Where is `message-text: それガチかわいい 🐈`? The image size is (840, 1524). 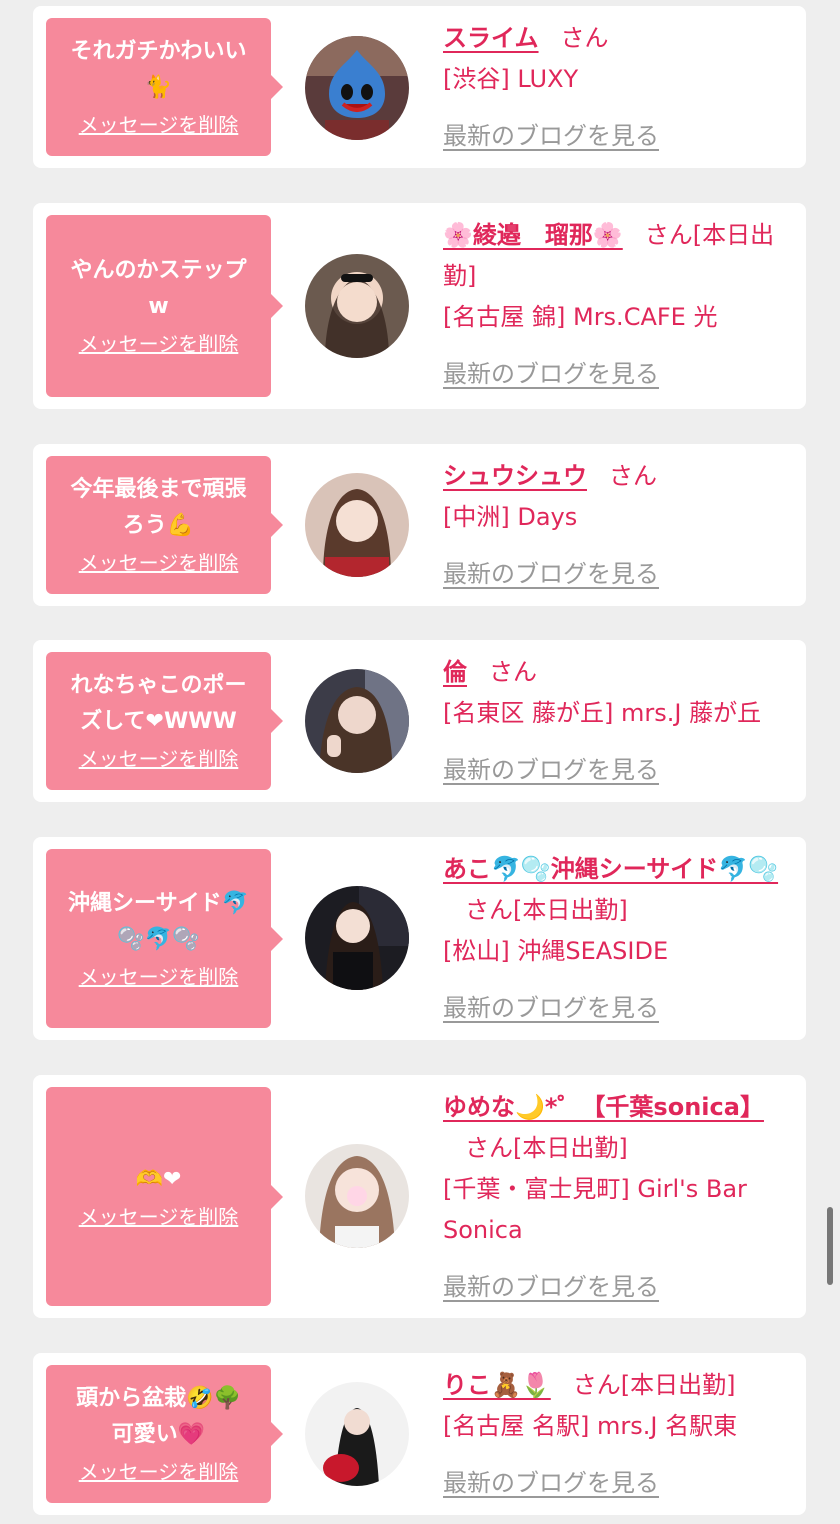
message-text: それガチかわいい 🐈 is located at coordinates (158, 69).